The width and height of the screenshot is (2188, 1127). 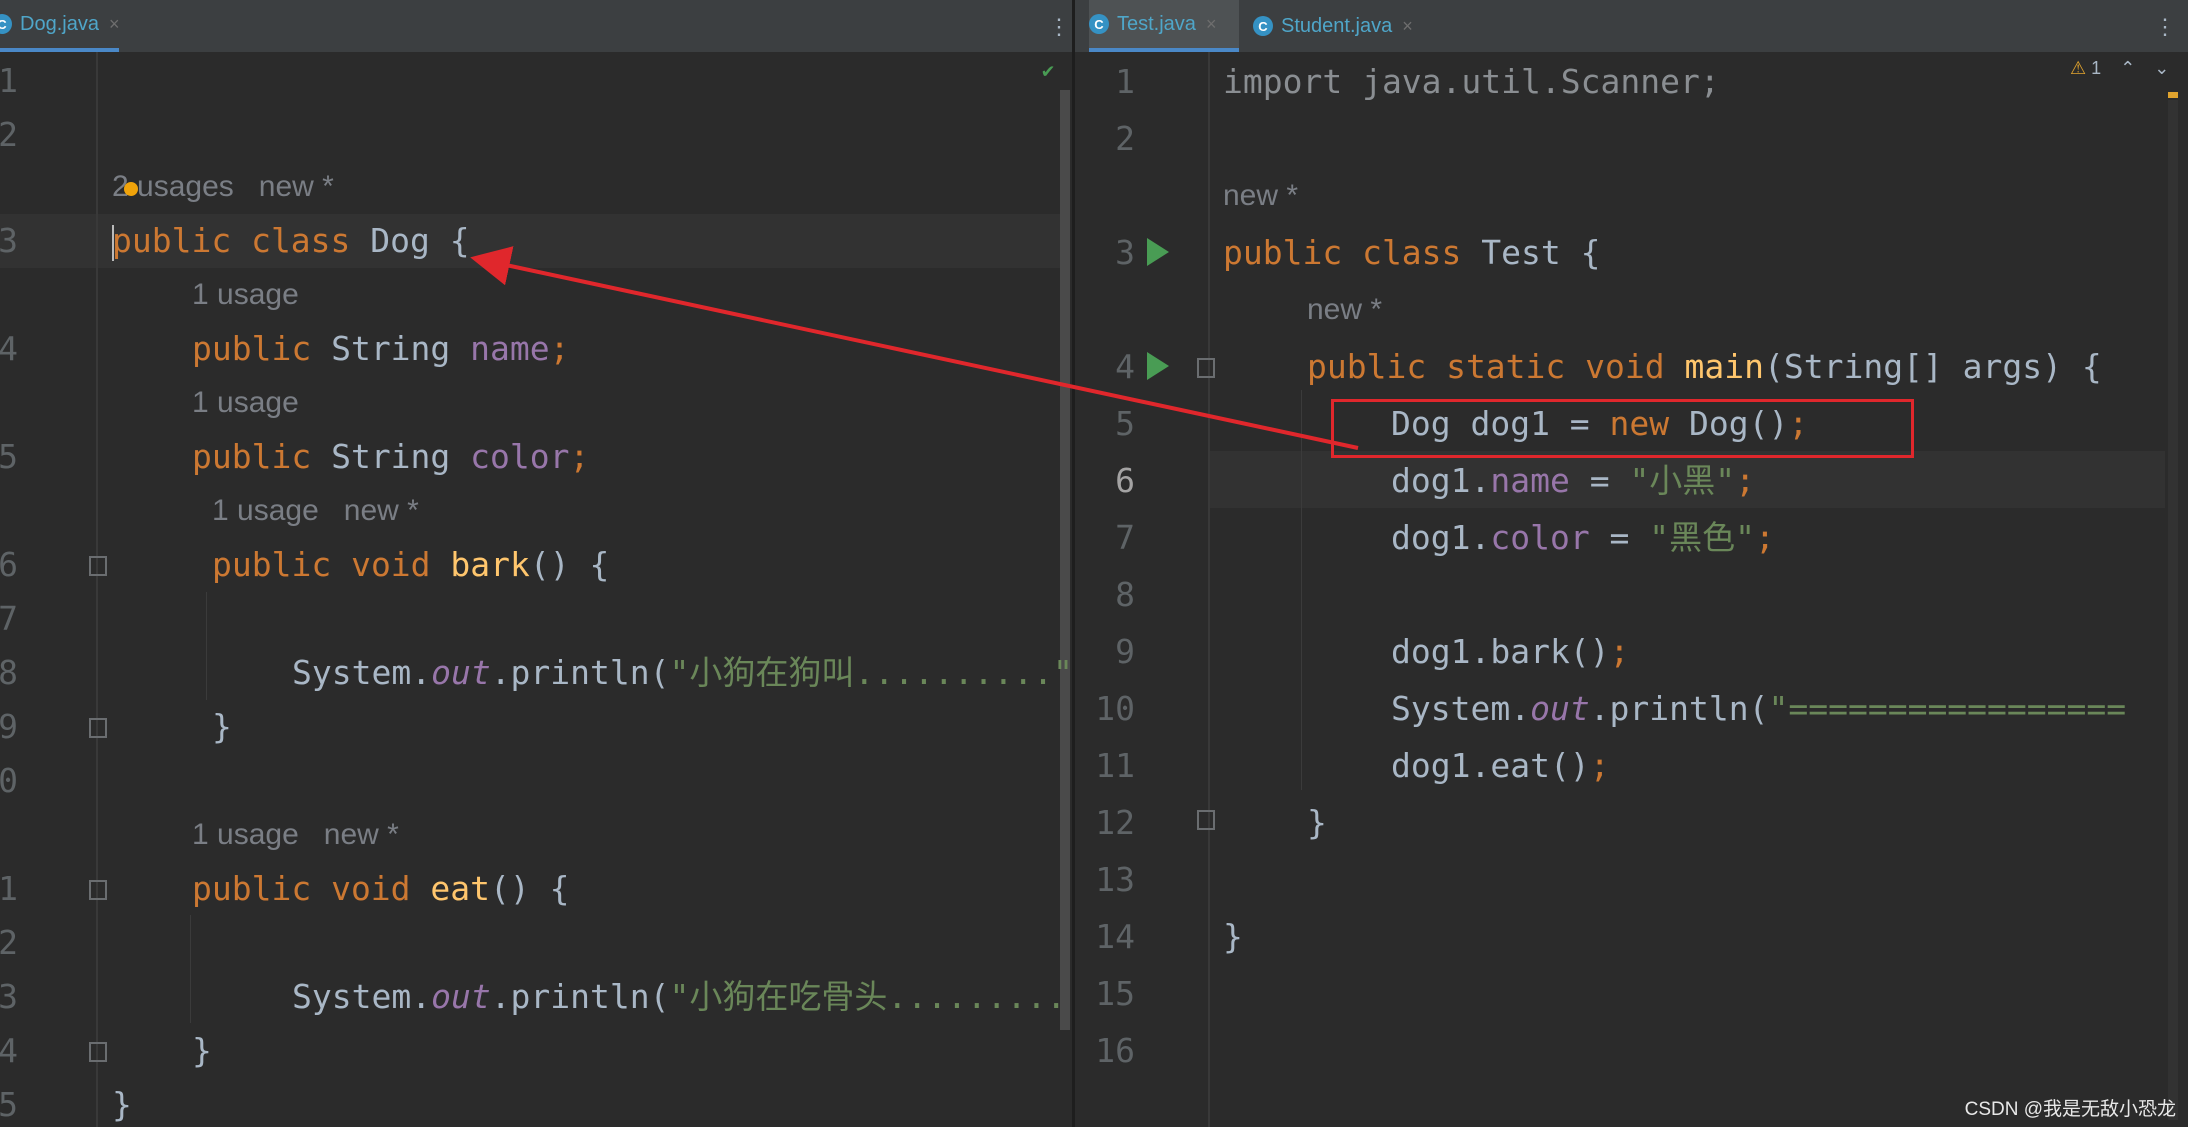 What do you see at coordinates (1500, 651) in the screenshot?
I see `code-text: dog1.bark()` at bounding box center [1500, 651].